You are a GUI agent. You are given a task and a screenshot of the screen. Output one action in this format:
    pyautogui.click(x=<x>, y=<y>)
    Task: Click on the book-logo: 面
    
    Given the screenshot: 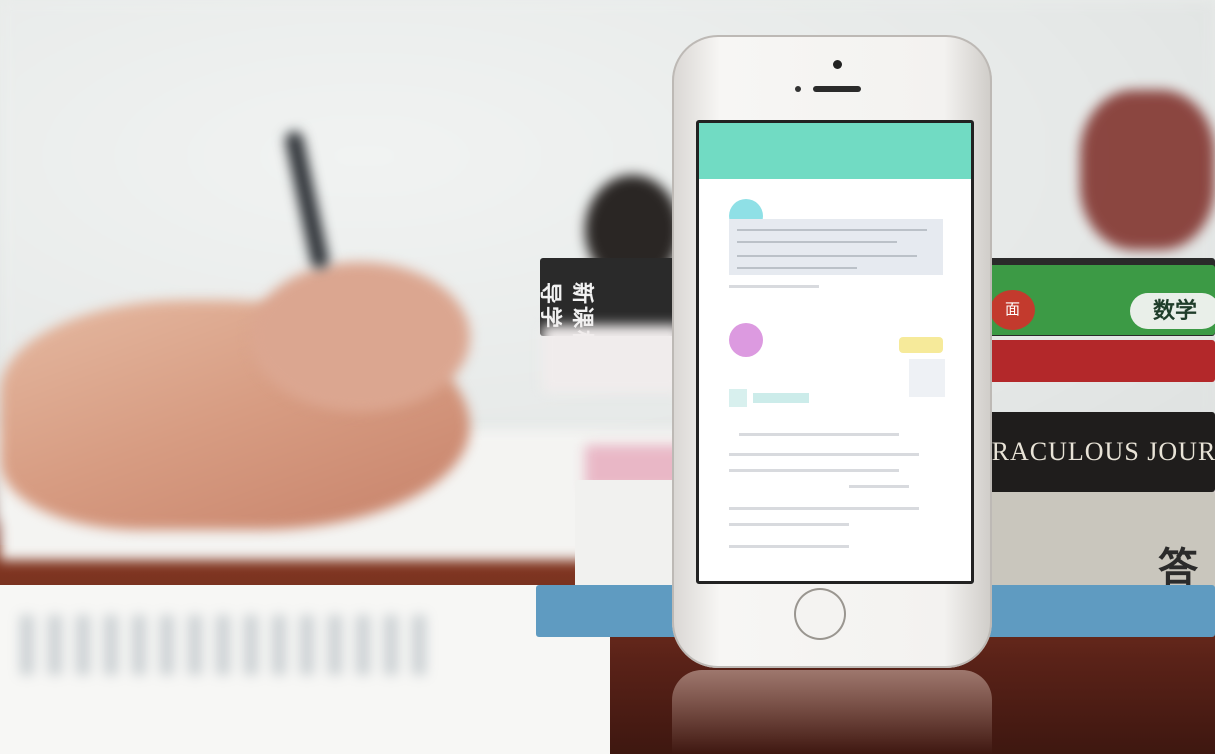 What is the action you would take?
    pyautogui.click(x=1012, y=310)
    